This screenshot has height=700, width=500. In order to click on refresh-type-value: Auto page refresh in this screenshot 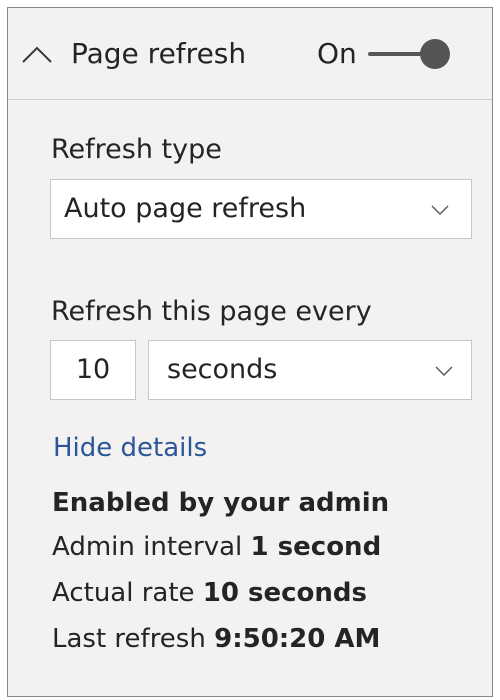, I will do `click(185, 208)`.